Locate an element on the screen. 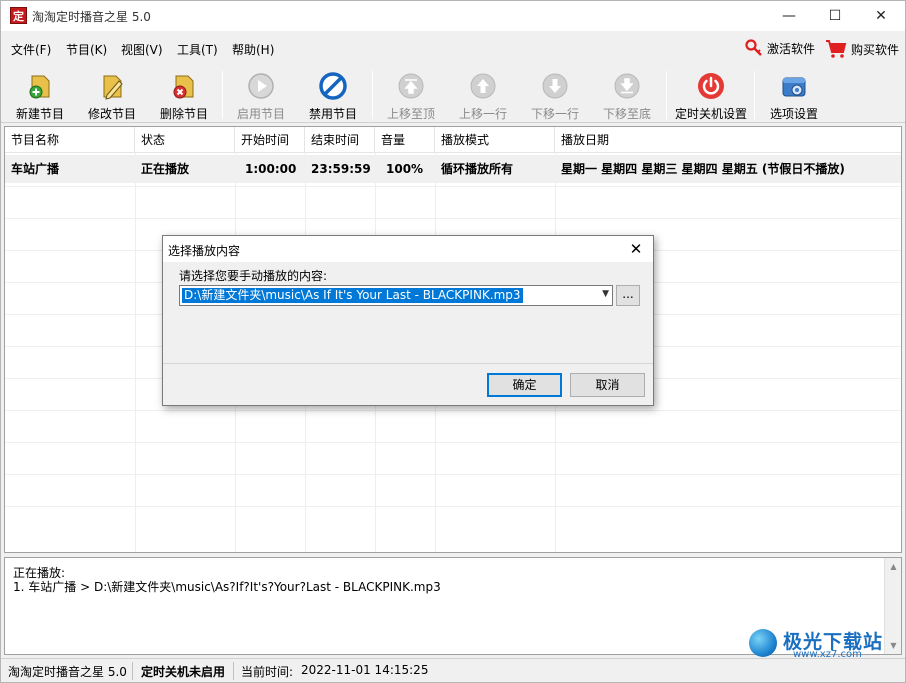  move-top-label: 上移至顶 is located at coordinates (410, 114).